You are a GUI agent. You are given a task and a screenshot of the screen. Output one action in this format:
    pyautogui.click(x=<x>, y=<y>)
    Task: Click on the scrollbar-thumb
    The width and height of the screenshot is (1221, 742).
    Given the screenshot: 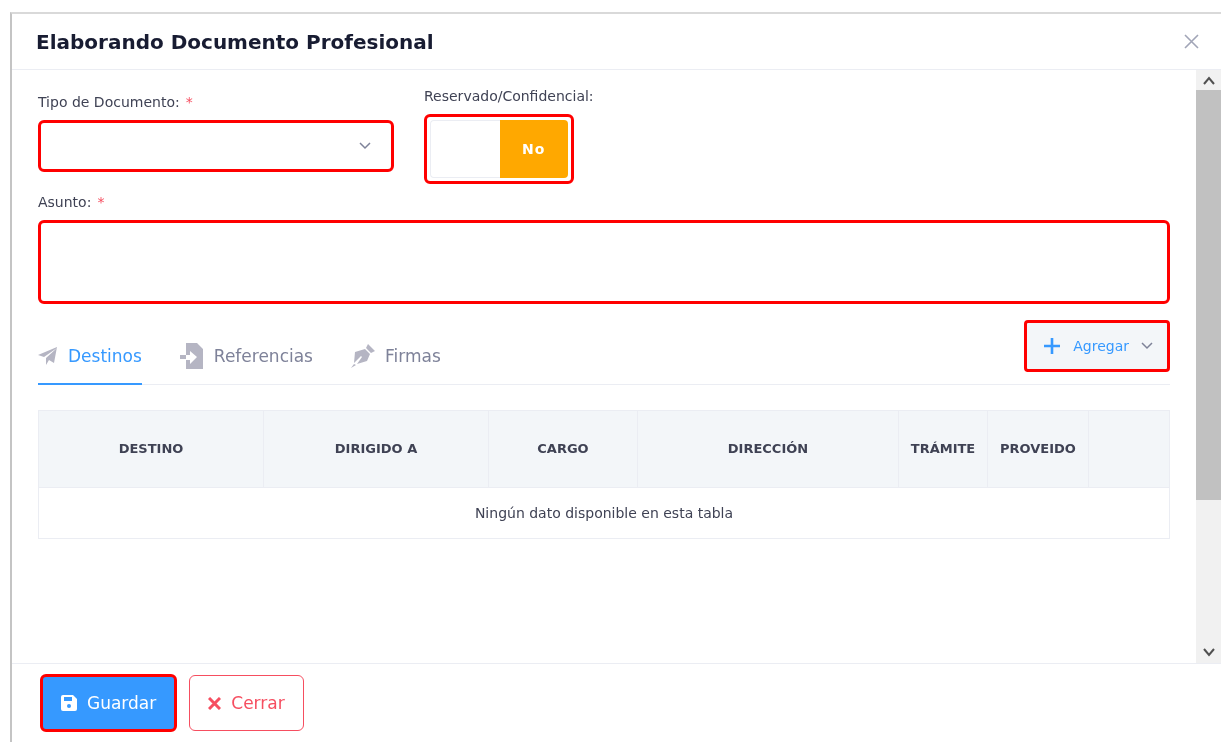 What is the action you would take?
    pyautogui.click(x=1208, y=295)
    